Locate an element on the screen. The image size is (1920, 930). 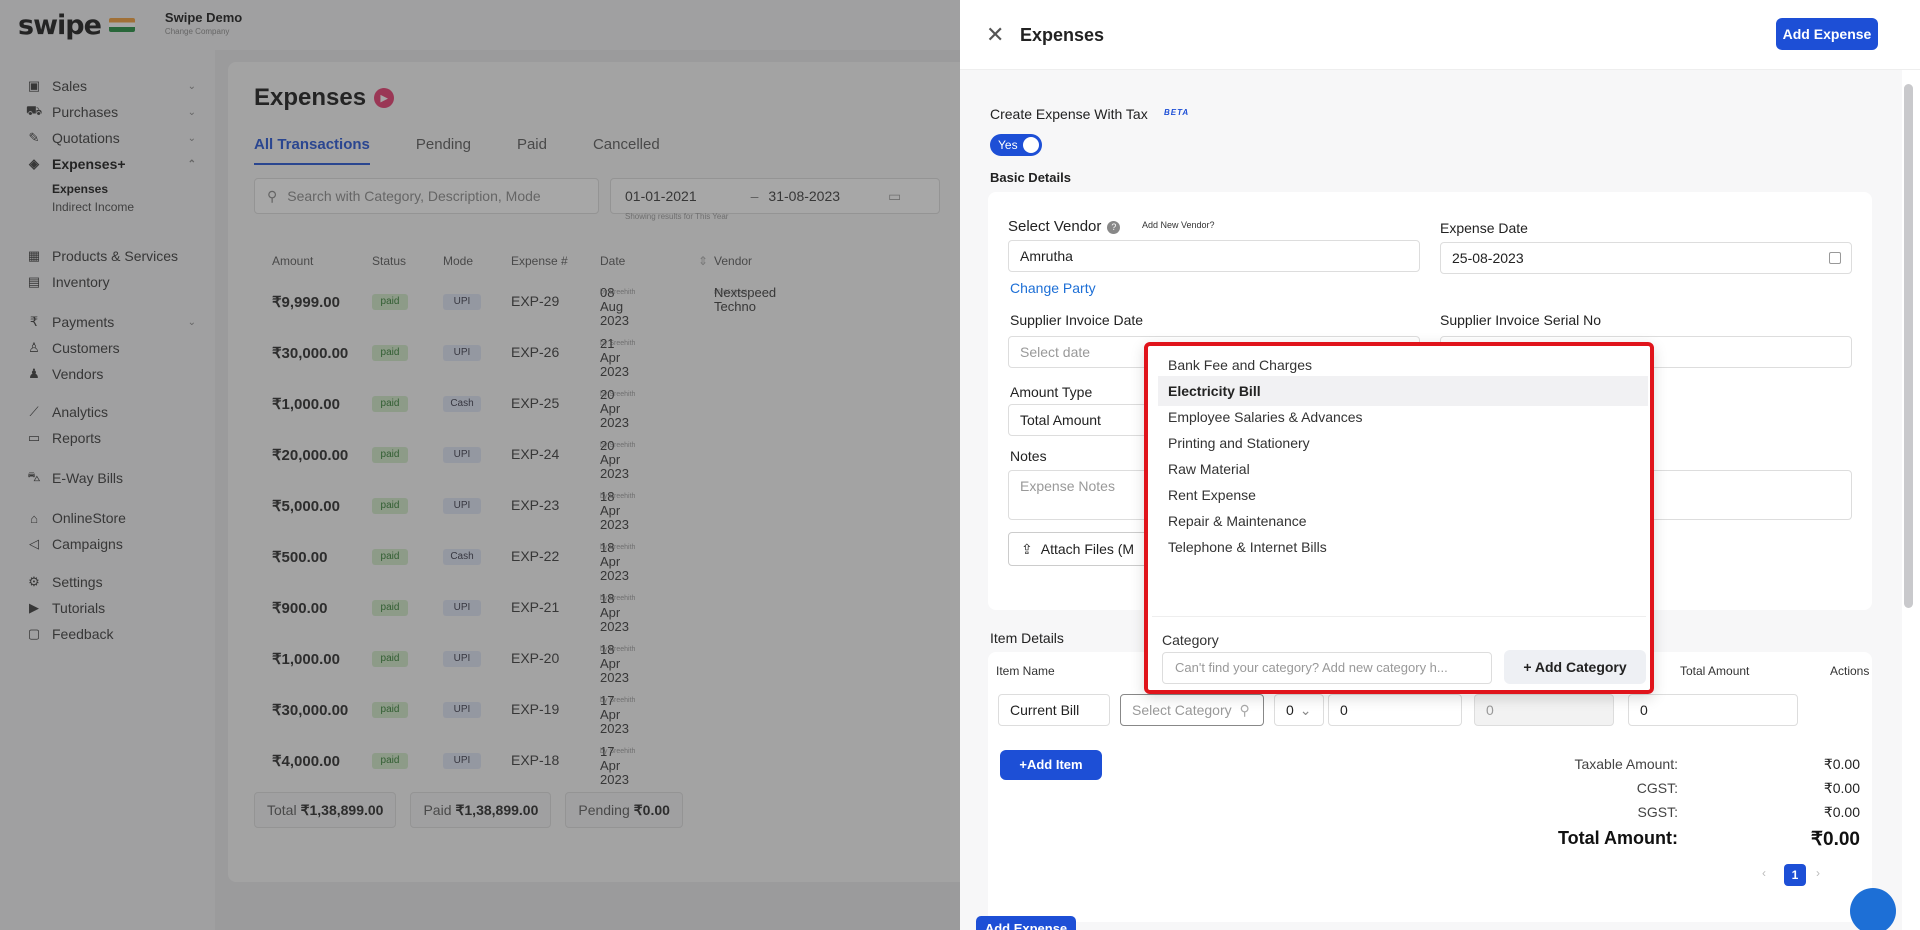
price-field: 0 is located at coordinates (1544, 710).